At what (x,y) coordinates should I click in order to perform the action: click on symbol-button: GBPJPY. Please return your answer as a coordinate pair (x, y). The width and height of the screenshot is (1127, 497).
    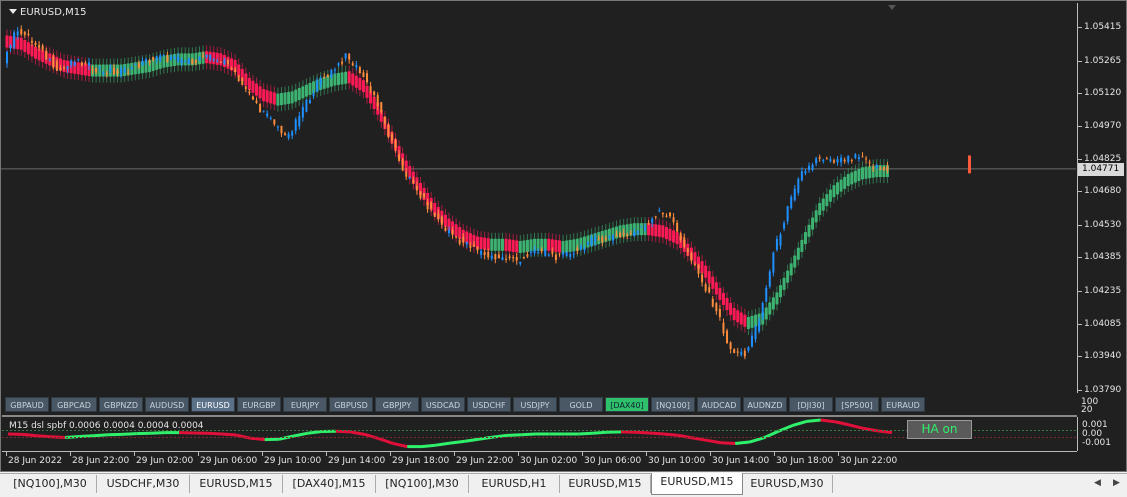
    Looking at the image, I should click on (397, 404).